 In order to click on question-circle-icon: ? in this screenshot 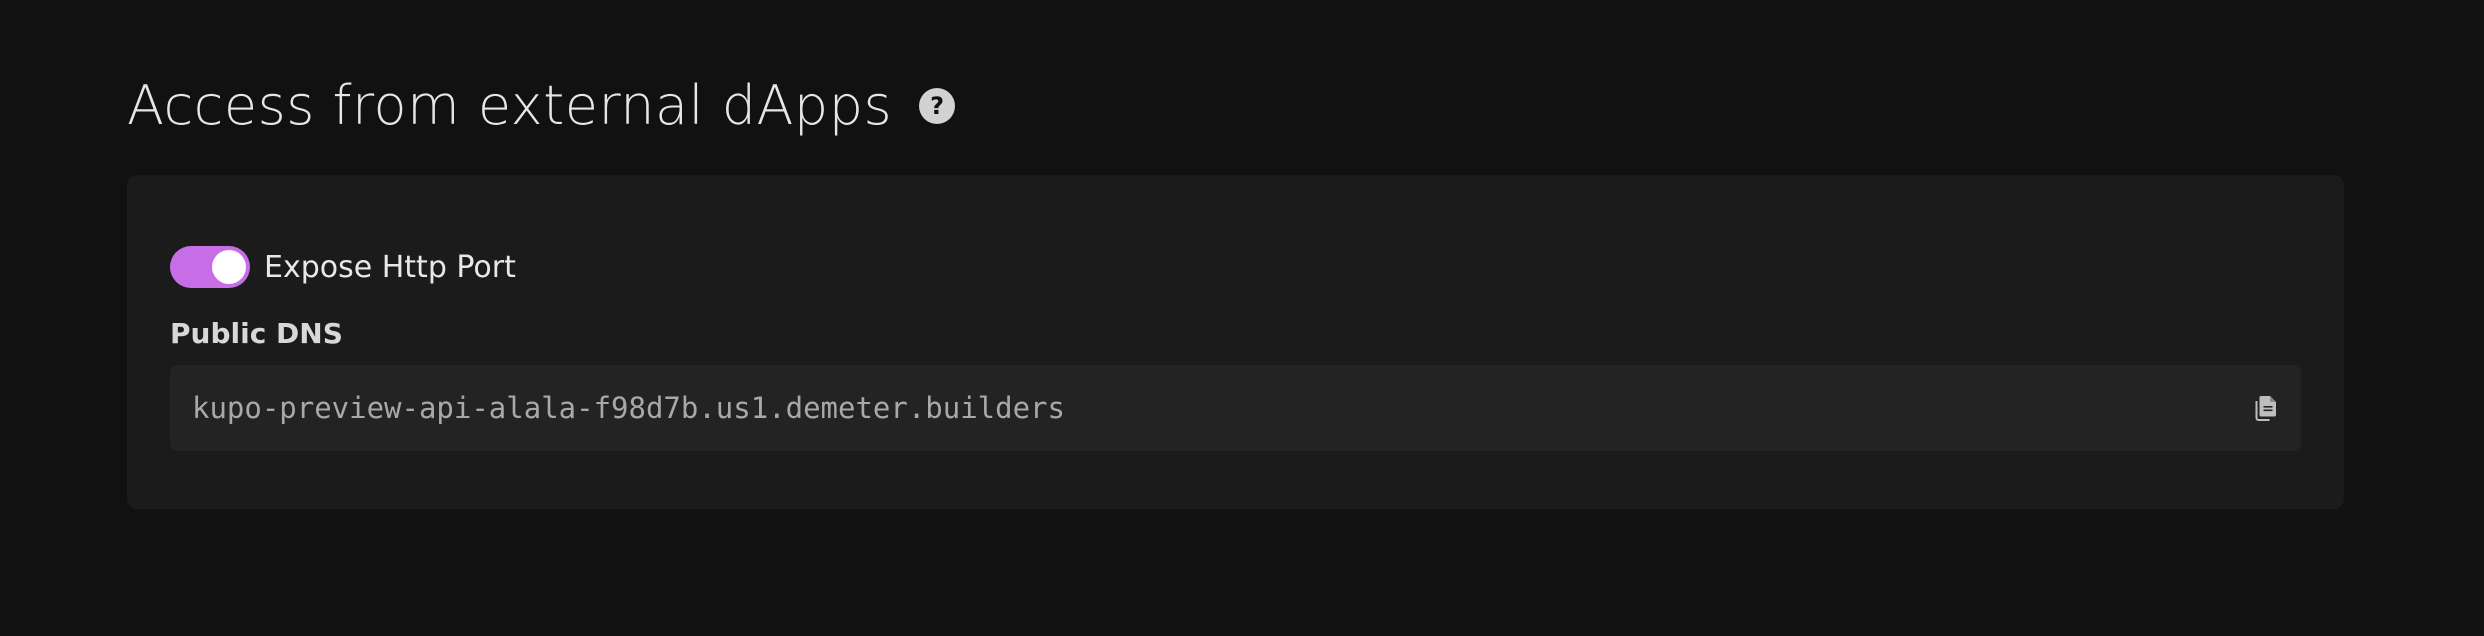, I will do `click(937, 106)`.